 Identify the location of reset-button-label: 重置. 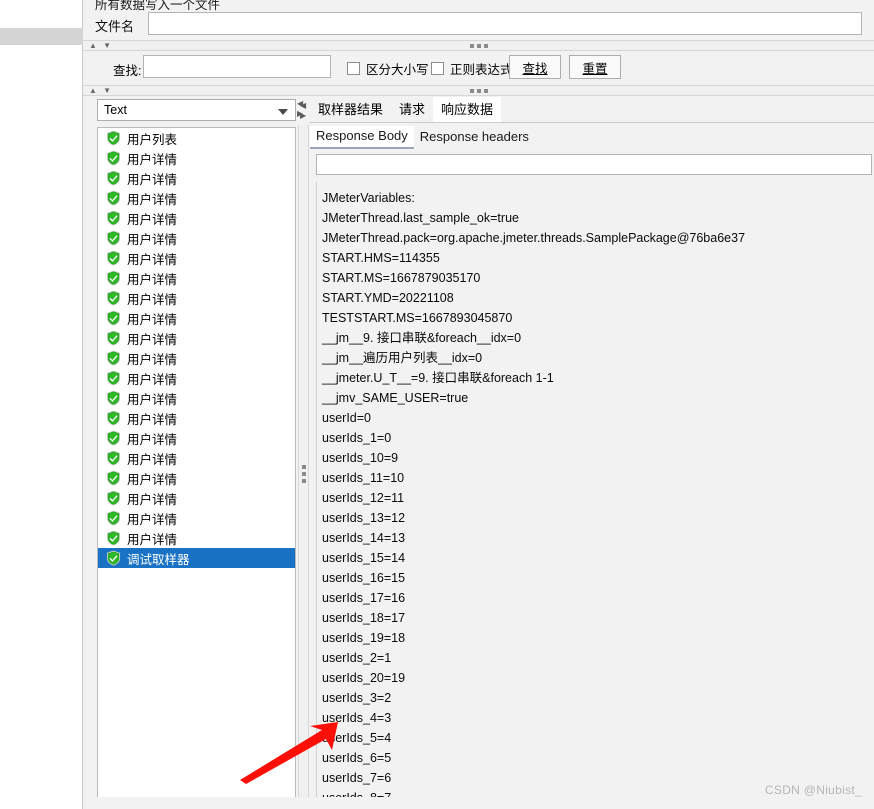
(595, 68).